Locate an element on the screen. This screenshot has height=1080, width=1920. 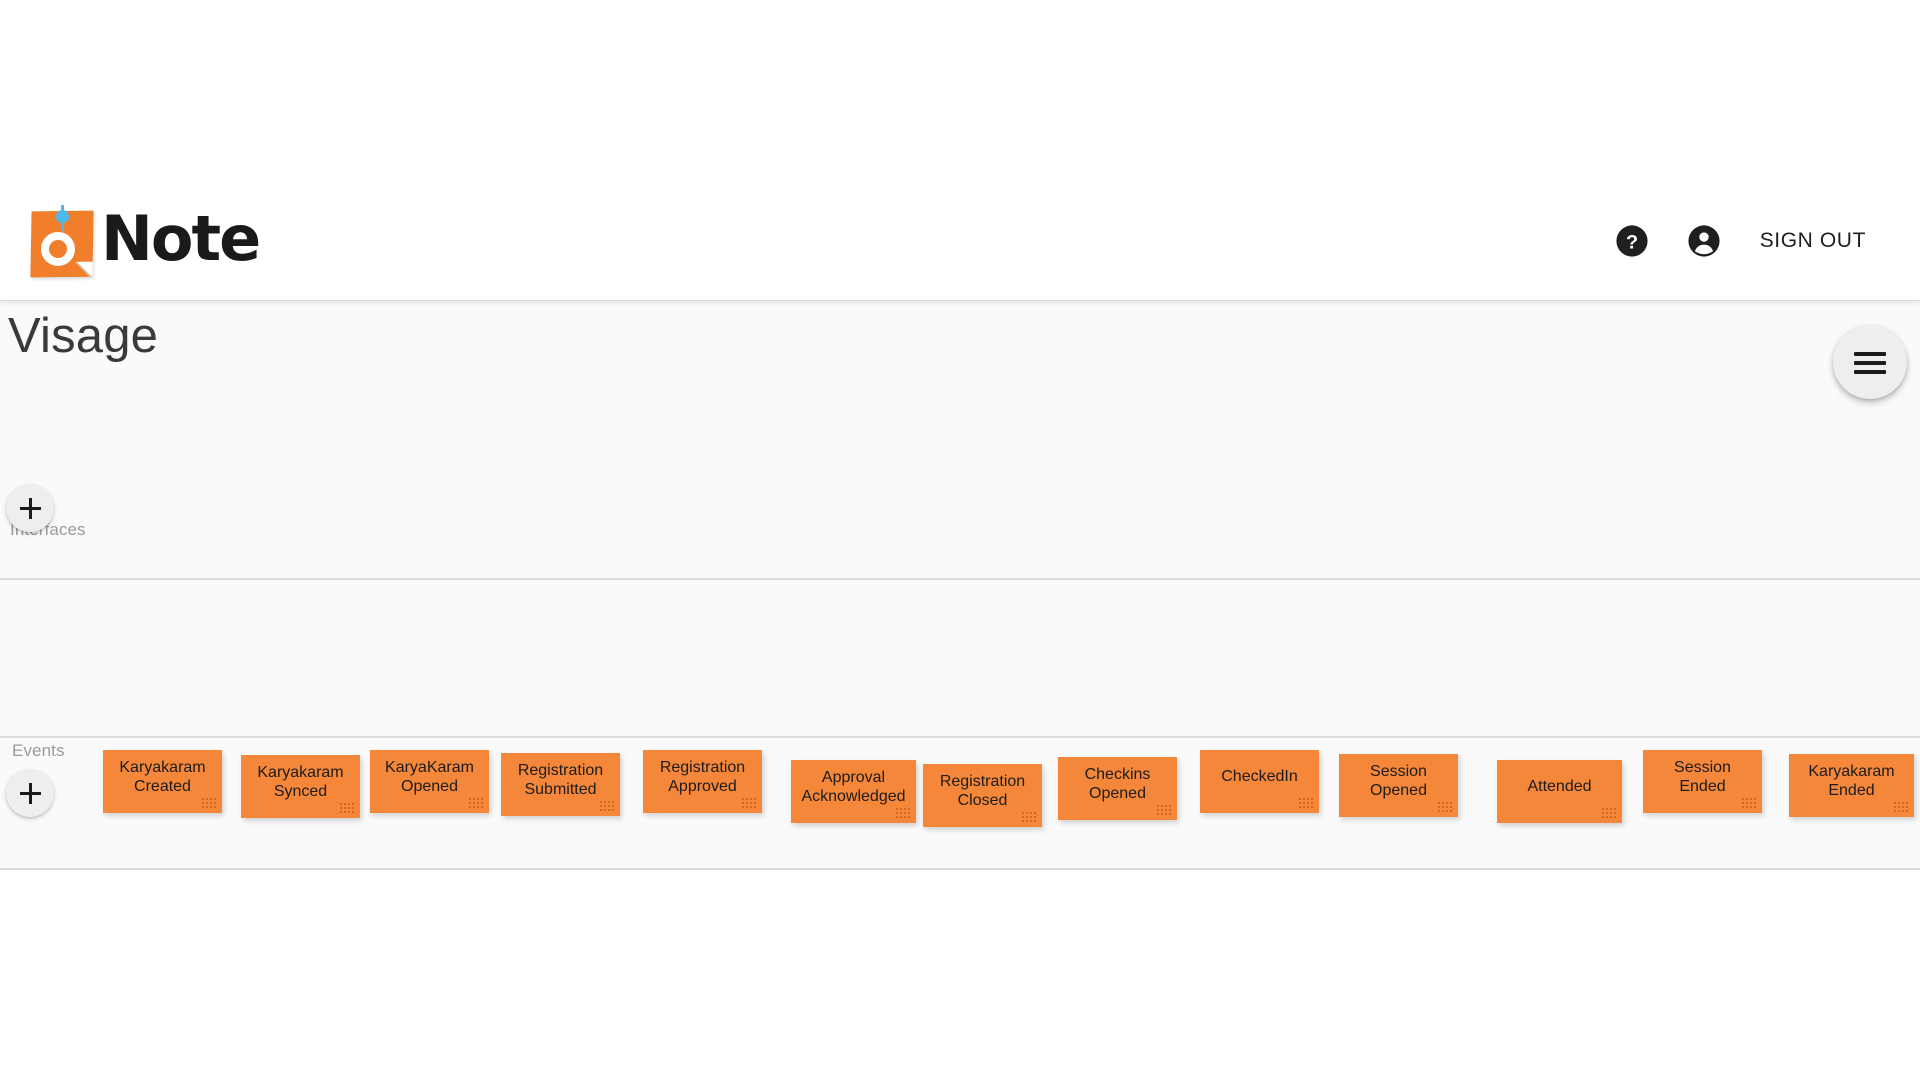
event-card-label: CheckedIn is located at coordinates (1259, 777).